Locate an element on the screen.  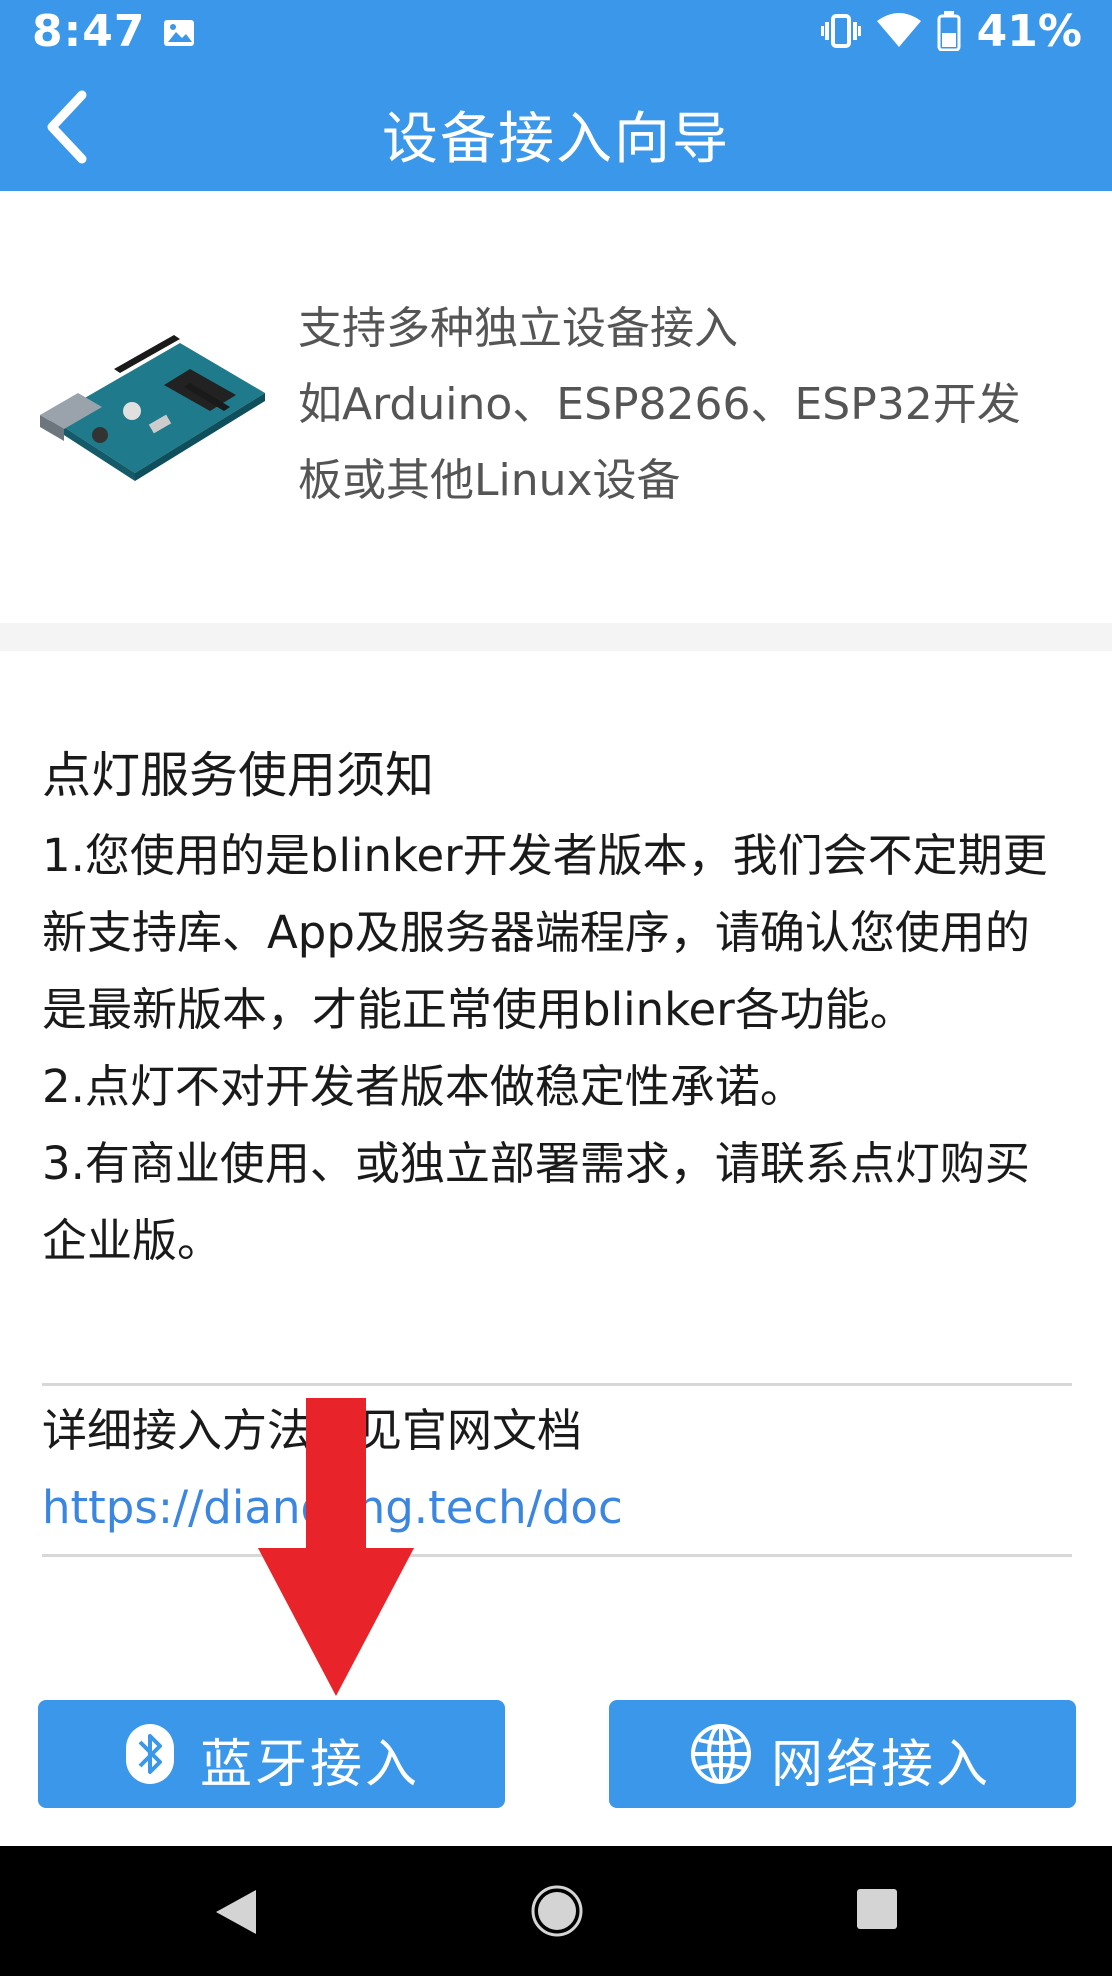
nav-recents-icon is located at coordinates (877, 1909).